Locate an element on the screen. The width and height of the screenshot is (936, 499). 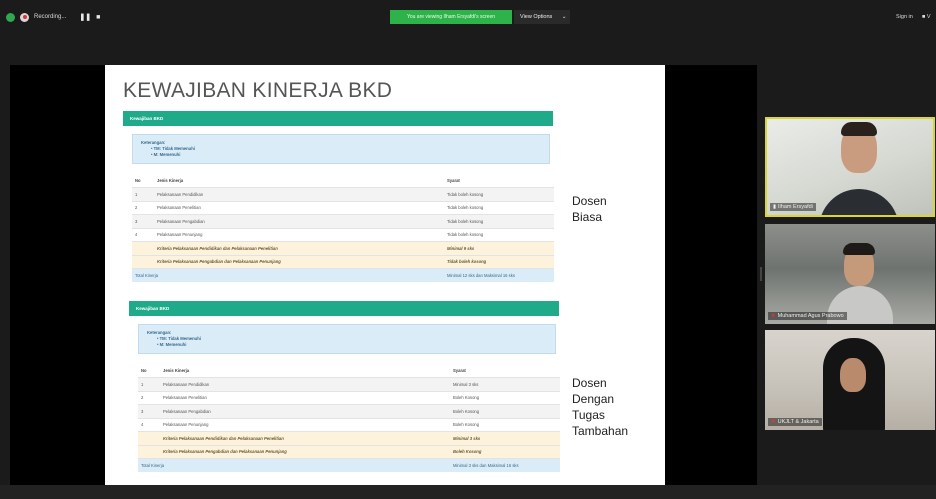
total-value: Minimal 12 sks dan Maksimal 16 sks is located at coordinates (499, 275).